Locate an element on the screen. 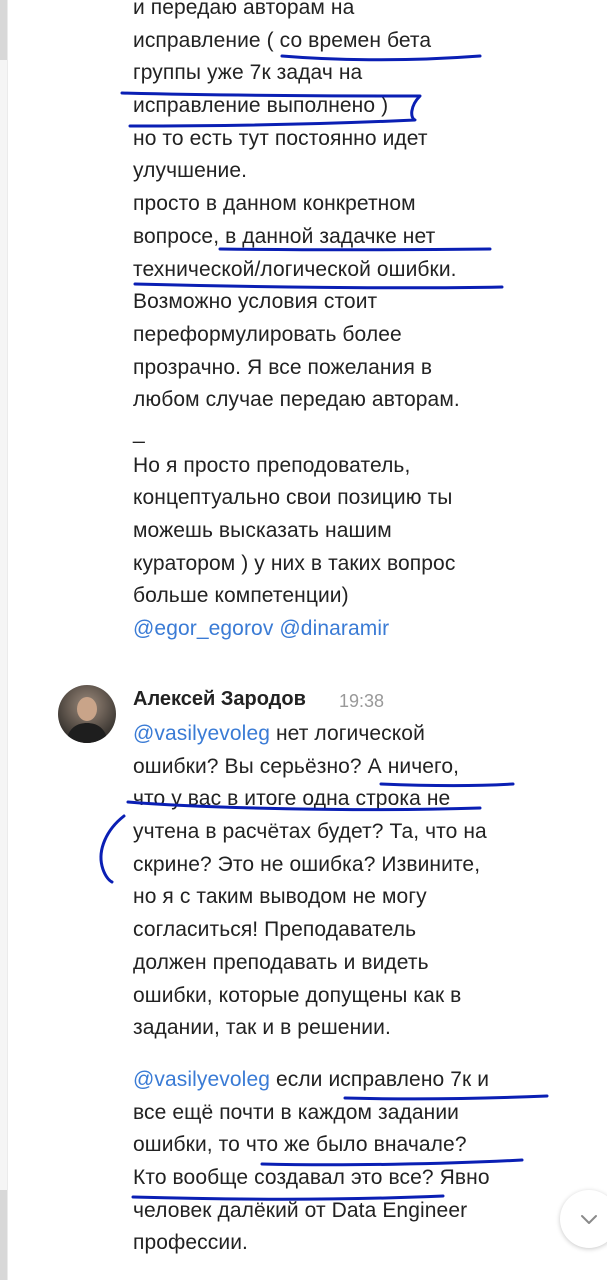 The width and height of the screenshot is (607, 1280). message-line: согласиться! Преподаватель is located at coordinates (275, 930).